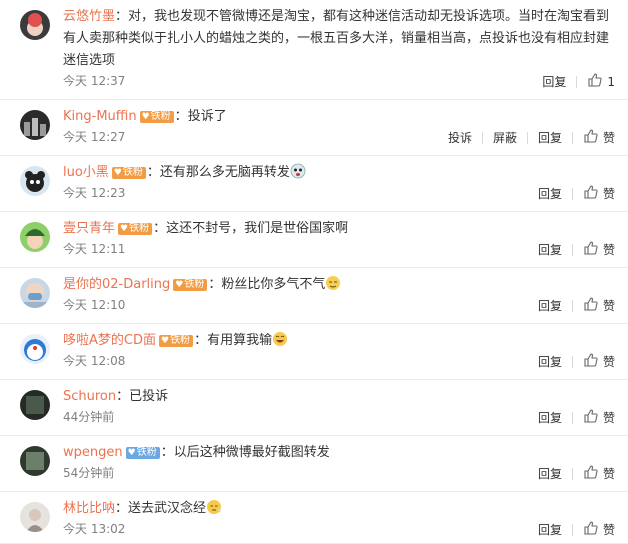  Describe the element at coordinates (460, 137) in the screenshot. I see `report-button: 投诉` at that location.